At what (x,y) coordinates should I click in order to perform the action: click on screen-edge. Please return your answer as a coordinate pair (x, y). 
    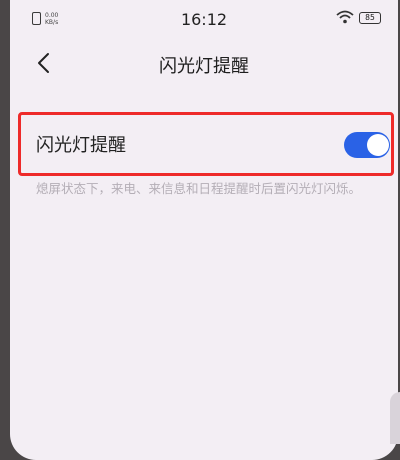
    Looking at the image, I should click on (395, 418).